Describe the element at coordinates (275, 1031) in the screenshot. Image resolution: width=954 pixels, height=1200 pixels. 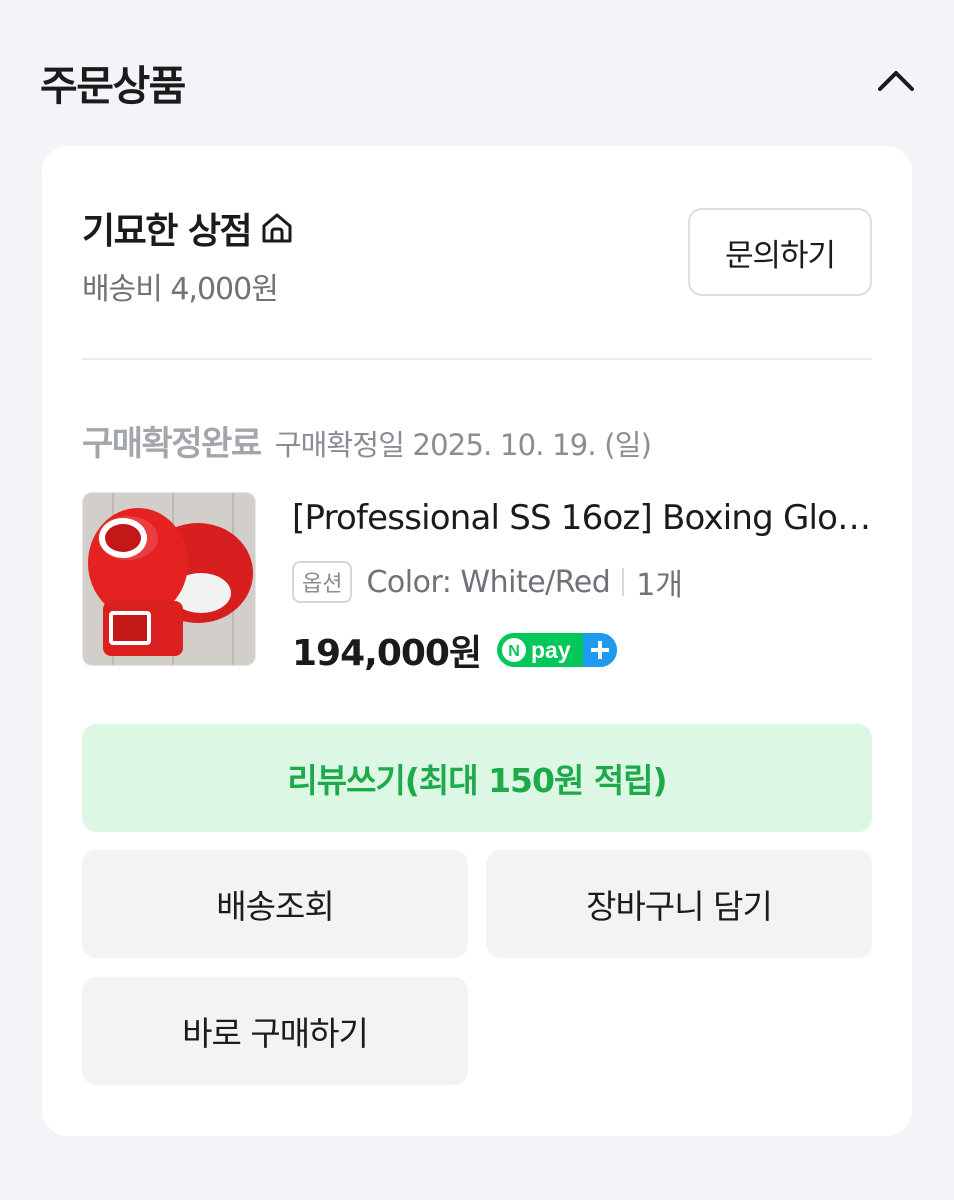
I see `buy-now-button: 바로 구매하기` at that location.